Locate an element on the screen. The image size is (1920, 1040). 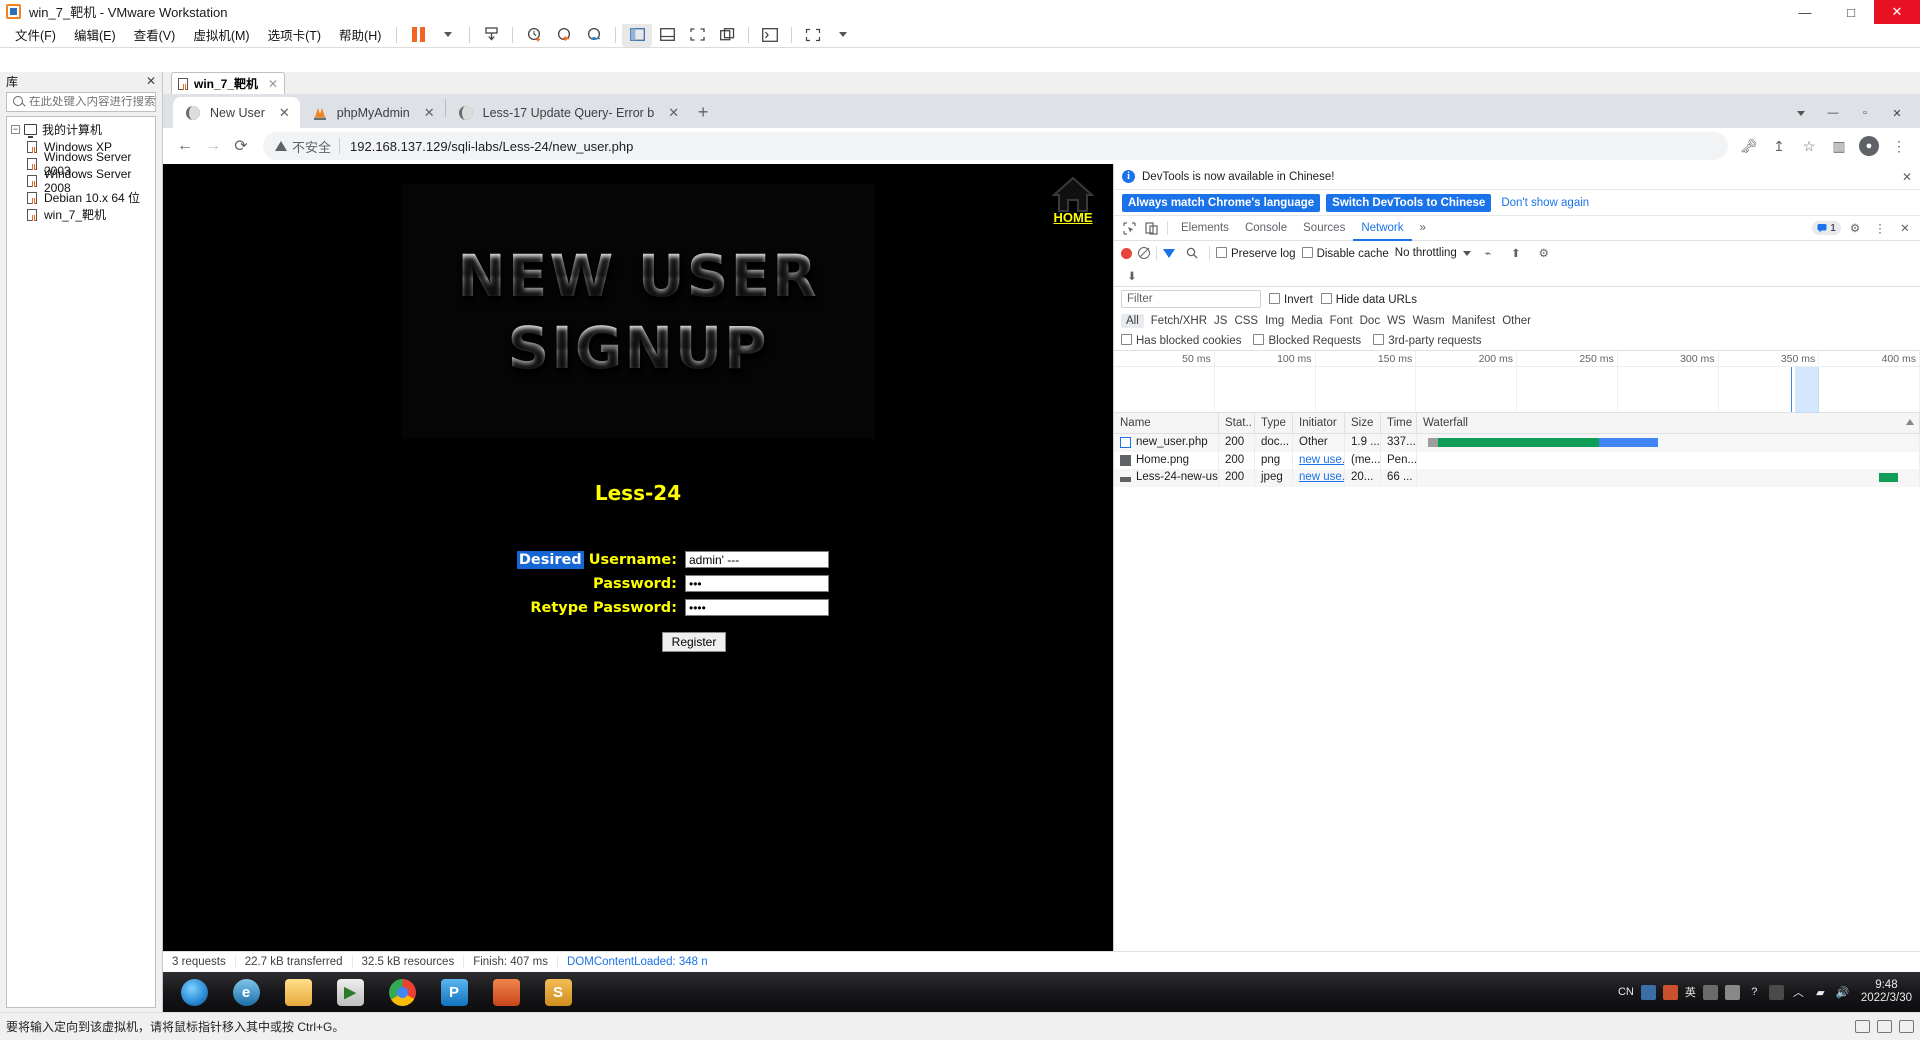
back-button: ← is located at coordinates (185, 146).